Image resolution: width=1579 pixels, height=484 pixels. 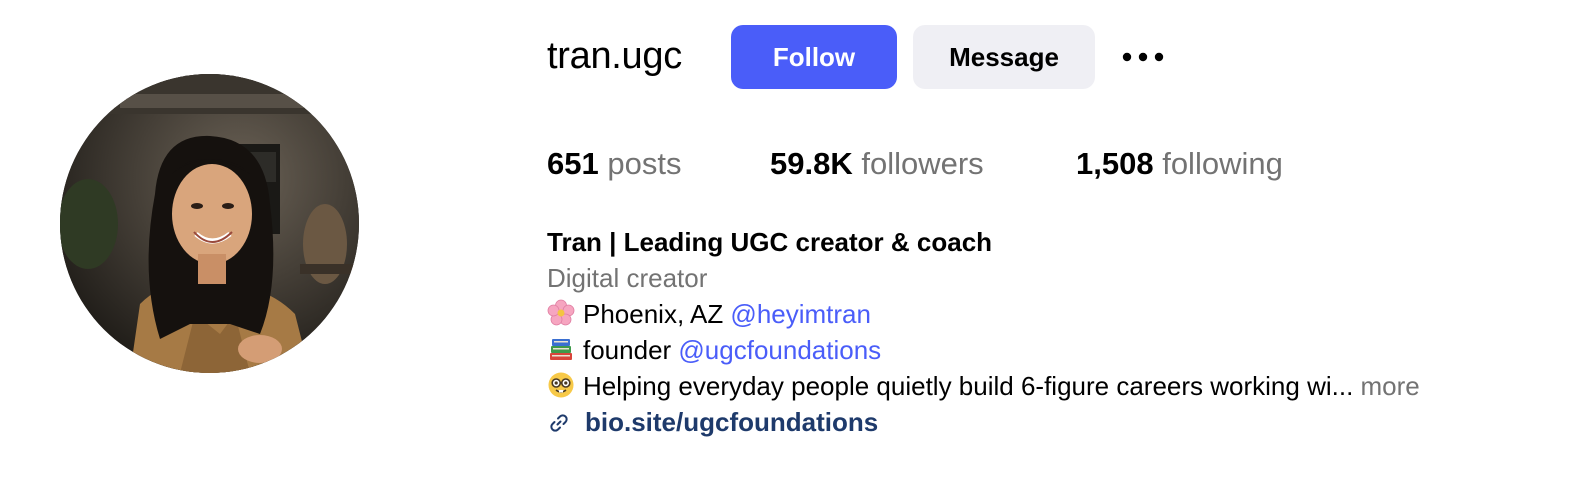 What do you see at coordinates (614, 56) in the screenshot?
I see `username: tran.ugc` at bounding box center [614, 56].